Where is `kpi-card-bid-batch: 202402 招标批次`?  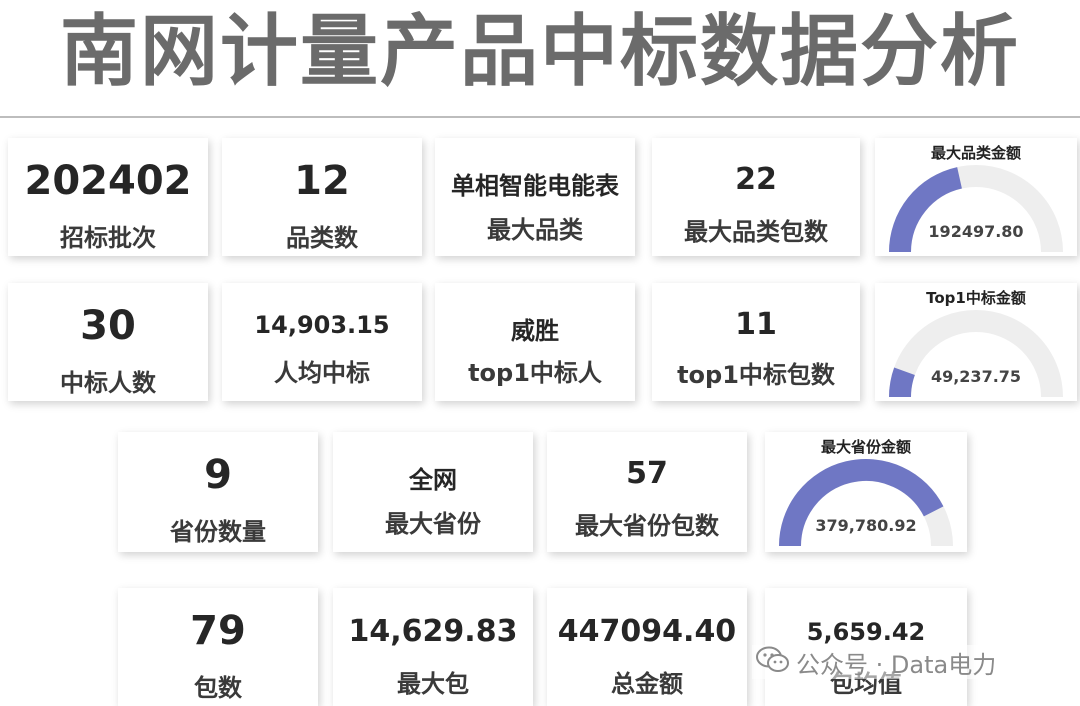
kpi-card-bid-batch: 202402 招标批次 is located at coordinates (108, 197).